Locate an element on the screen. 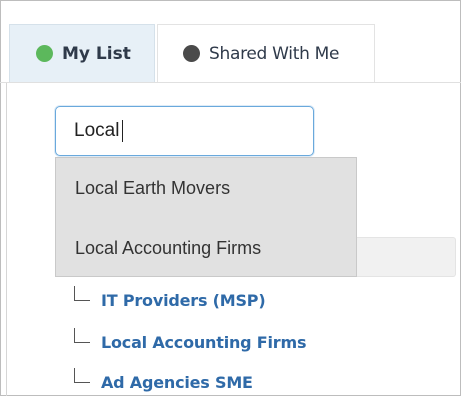 The height and width of the screenshot is (396, 461). dark-status-dot-icon is located at coordinates (191, 53).